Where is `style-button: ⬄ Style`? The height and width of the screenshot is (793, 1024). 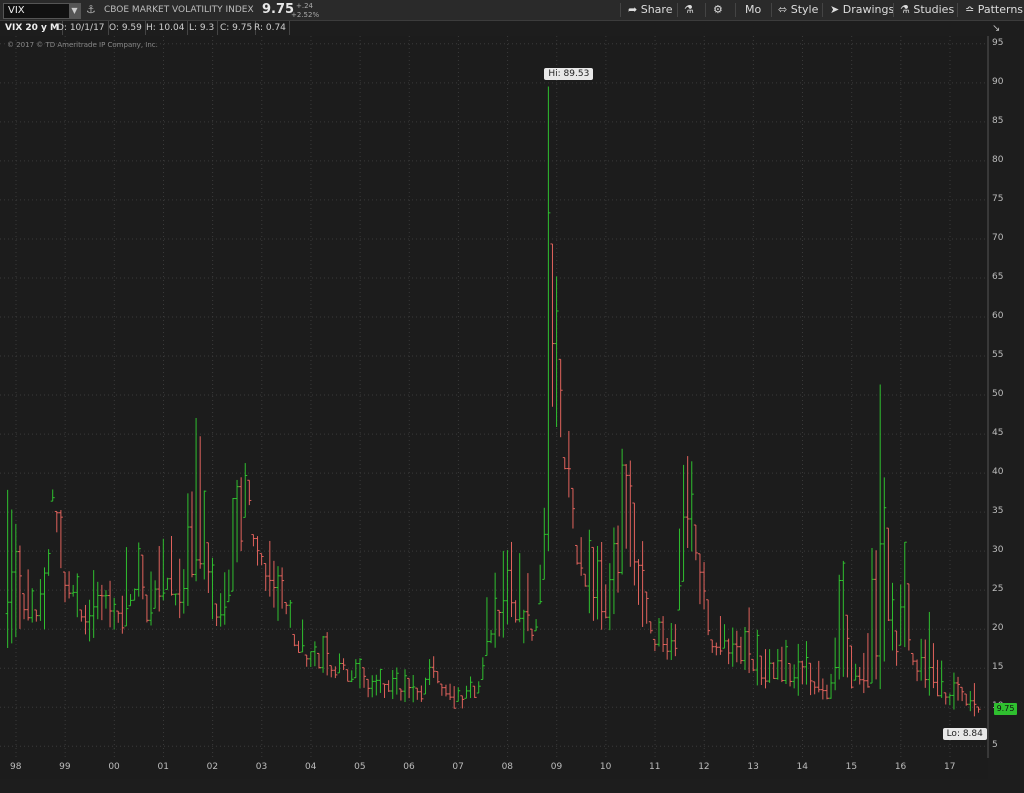
style-button: ⬄ Style is located at coordinates (798, 10).